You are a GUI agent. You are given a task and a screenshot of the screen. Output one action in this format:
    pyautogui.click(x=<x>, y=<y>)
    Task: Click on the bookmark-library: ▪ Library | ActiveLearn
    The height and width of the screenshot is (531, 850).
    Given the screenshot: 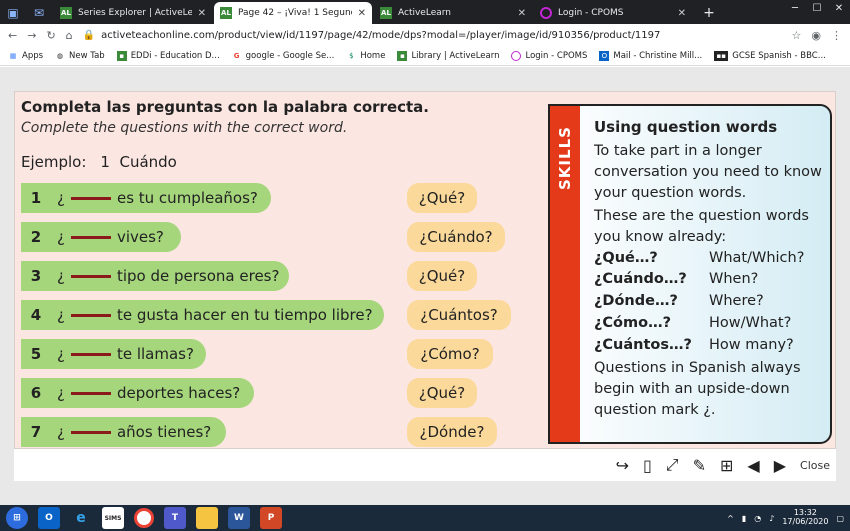 What is the action you would take?
    pyautogui.click(x=448, y=55)
    